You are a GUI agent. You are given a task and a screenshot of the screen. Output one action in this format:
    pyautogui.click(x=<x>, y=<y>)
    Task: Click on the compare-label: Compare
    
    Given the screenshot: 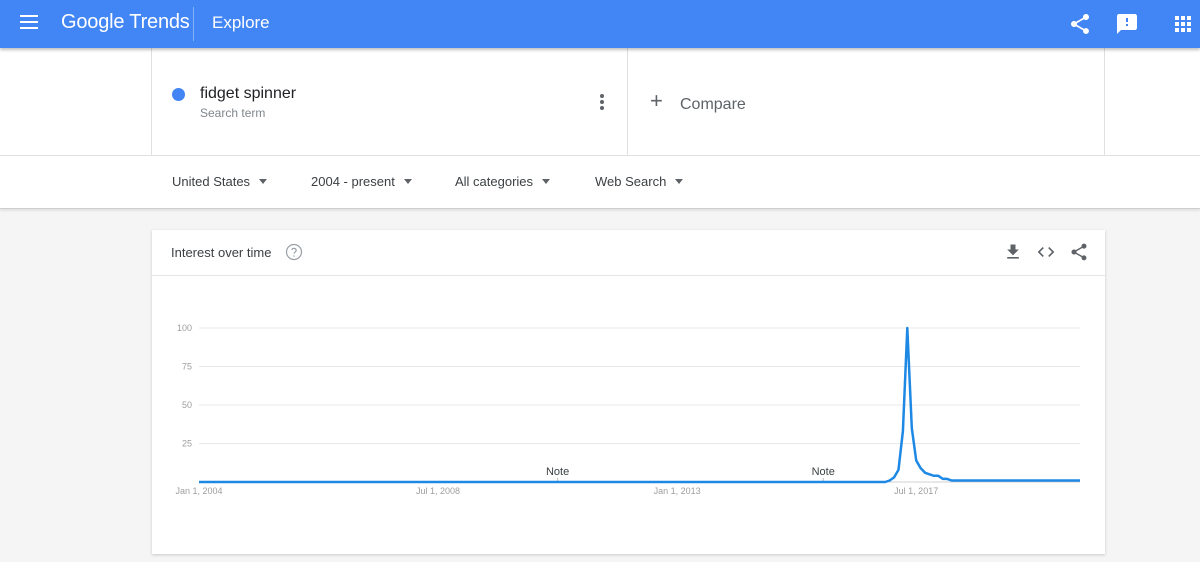 What is the action you would take?
    pyautogui.click(x=713, y=104)
    